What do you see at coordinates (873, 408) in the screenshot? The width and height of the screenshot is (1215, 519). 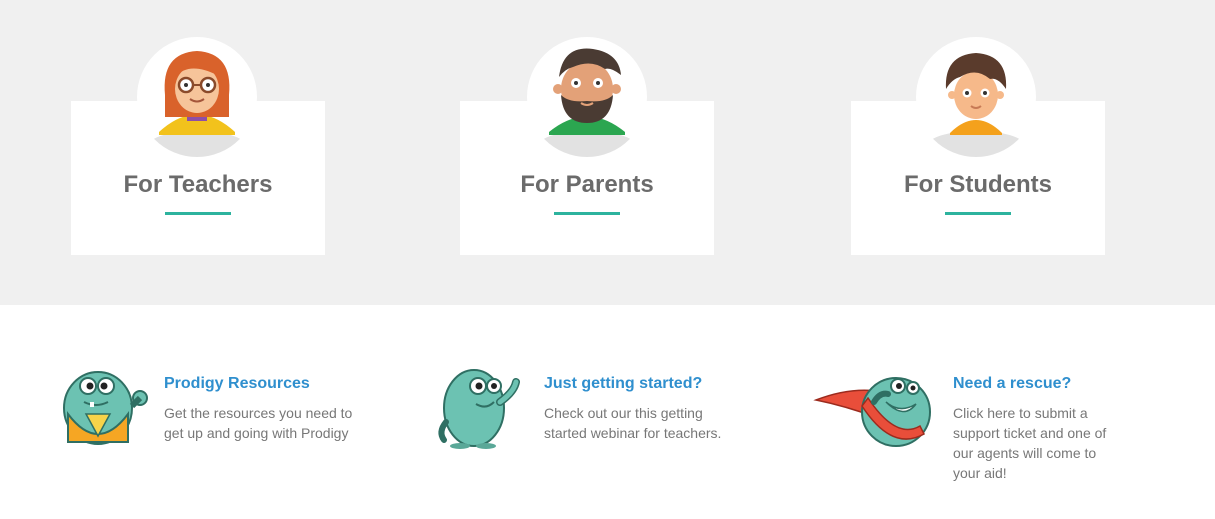 I see `monster-flying-icon` at bounding box center [873, 408].